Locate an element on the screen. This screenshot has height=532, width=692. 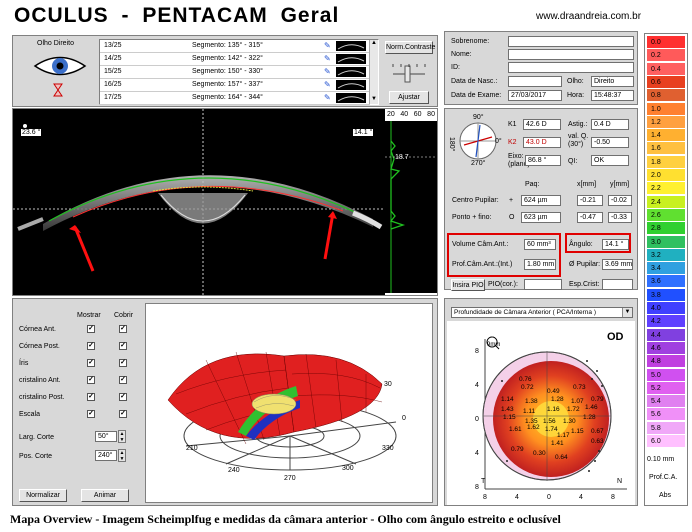
scale-value: 3.8 is located at coordinates (656, 295).